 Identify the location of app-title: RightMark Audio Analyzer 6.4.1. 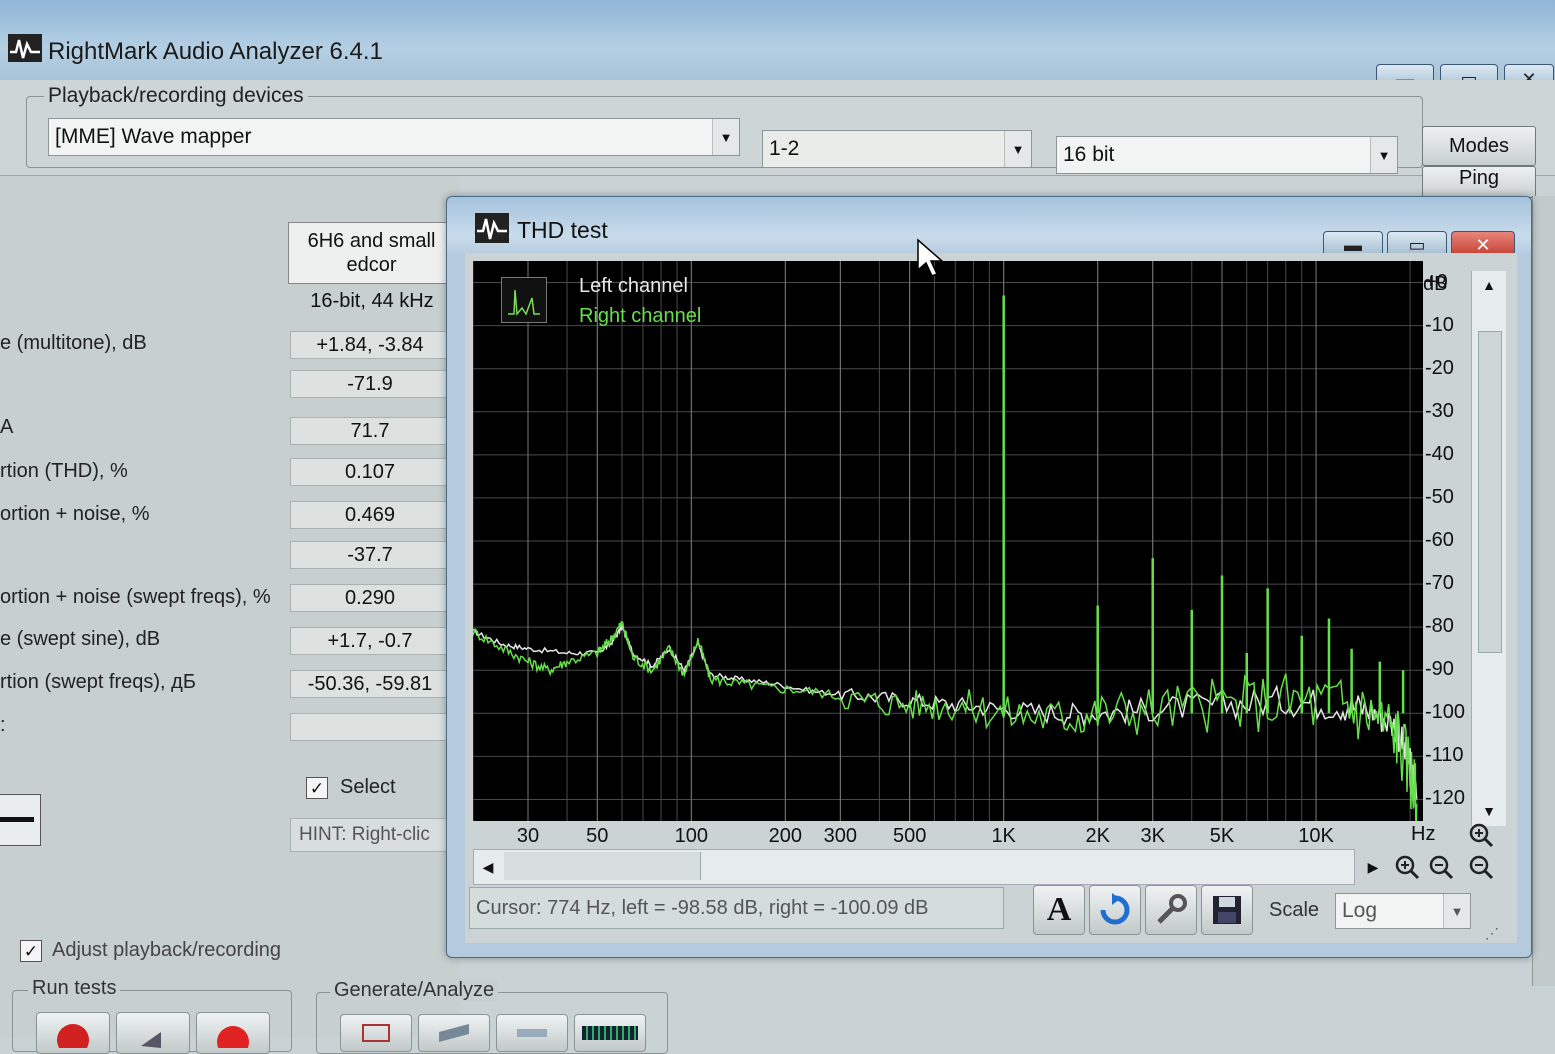
(215, 51).